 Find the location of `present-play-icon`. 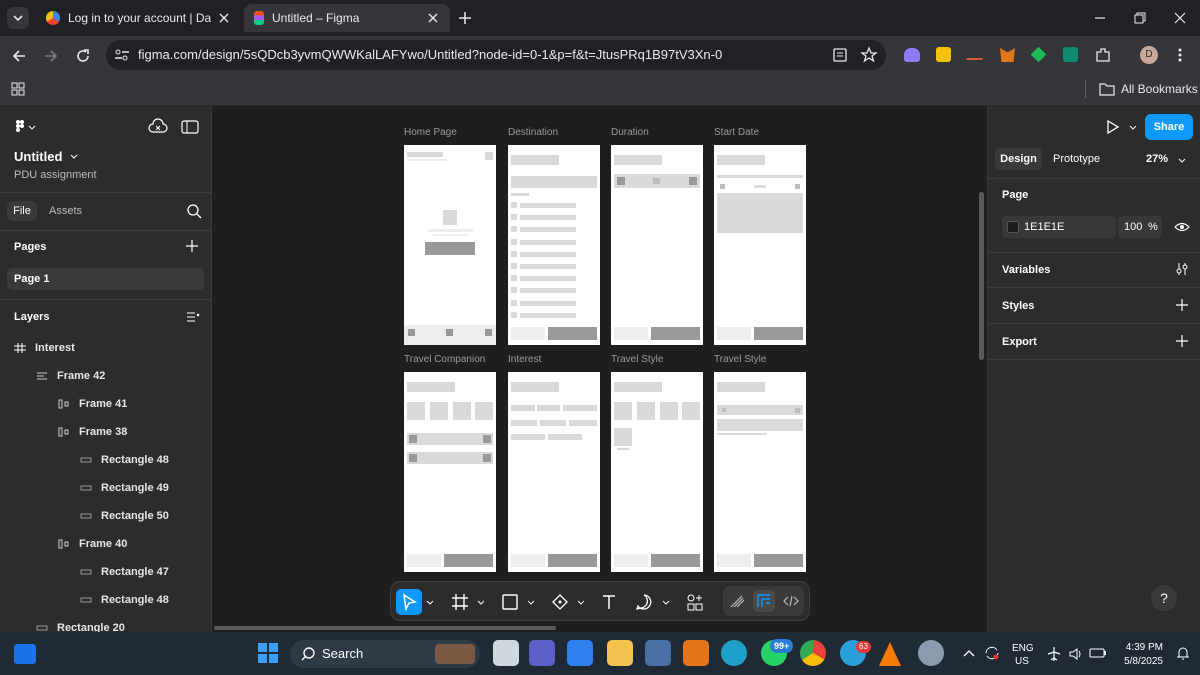

present-play-icon is located at coordinates (1112, 127).